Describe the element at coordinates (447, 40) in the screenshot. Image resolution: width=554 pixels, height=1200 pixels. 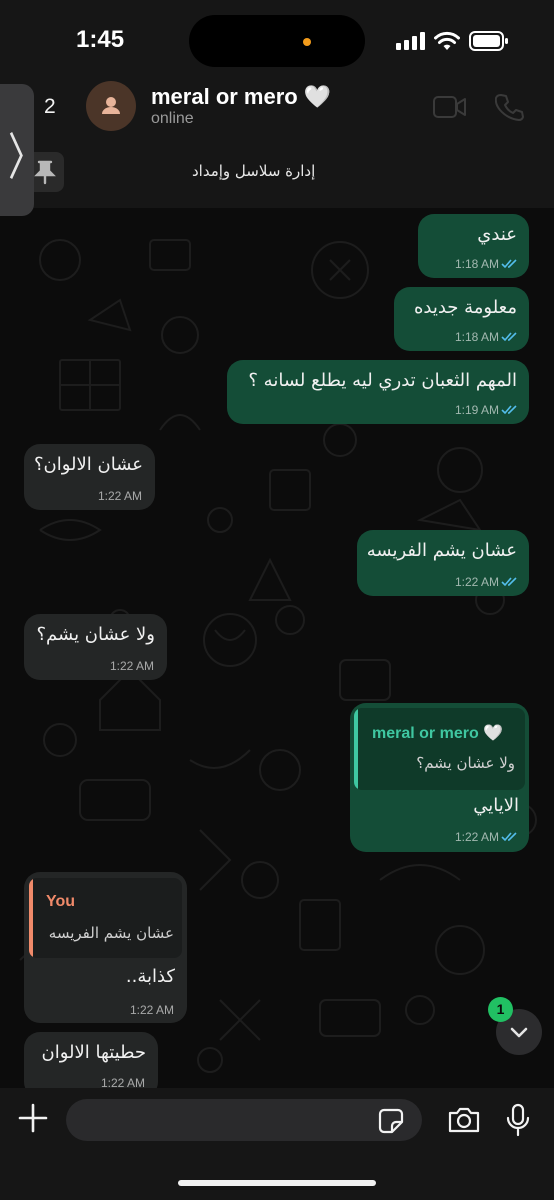
I see `wifi-icon` at that location.